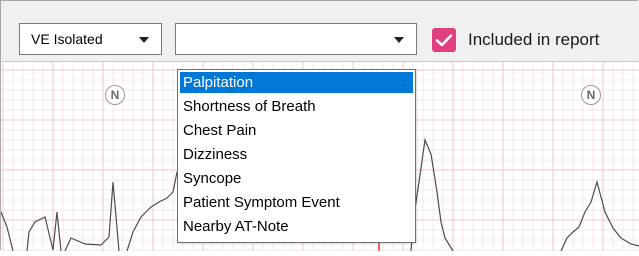 The image size is (639, 256). What do you see at coordinates (296, 82) in the screenshot?
I see `option-palpitation: Palpitation` at bounding box center [296, 82].